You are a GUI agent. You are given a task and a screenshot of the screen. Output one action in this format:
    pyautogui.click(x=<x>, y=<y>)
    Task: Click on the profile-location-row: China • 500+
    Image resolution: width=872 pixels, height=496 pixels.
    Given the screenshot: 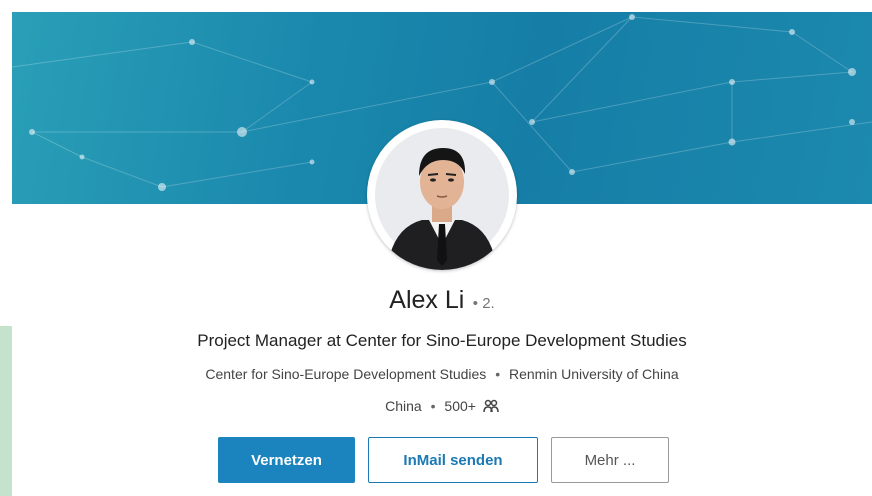 What is the action you would take?
    pyautogui.click(x=442, y=407)
    